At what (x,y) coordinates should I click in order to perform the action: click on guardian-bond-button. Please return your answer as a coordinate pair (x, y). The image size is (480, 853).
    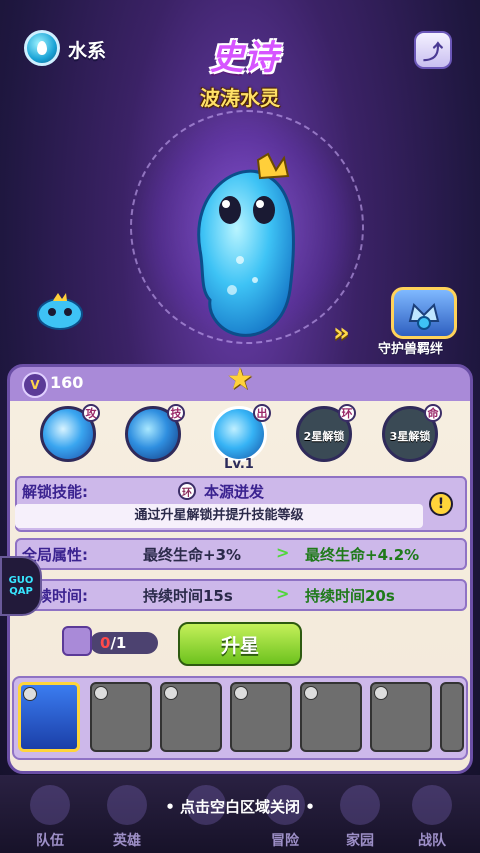
    Looking at the image, I should click on (424, 313).